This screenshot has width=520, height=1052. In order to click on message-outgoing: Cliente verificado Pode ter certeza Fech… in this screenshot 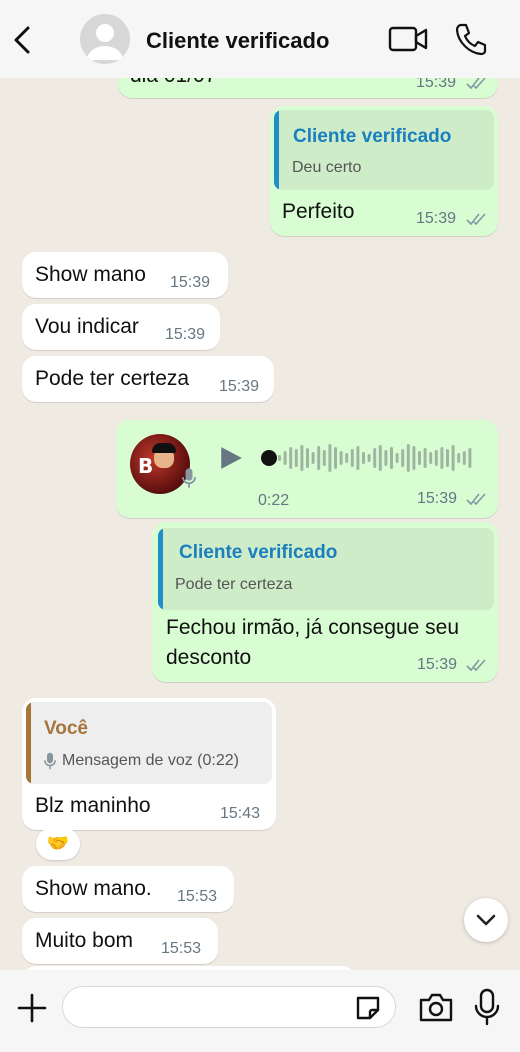, I will do `click(325, 602)`.